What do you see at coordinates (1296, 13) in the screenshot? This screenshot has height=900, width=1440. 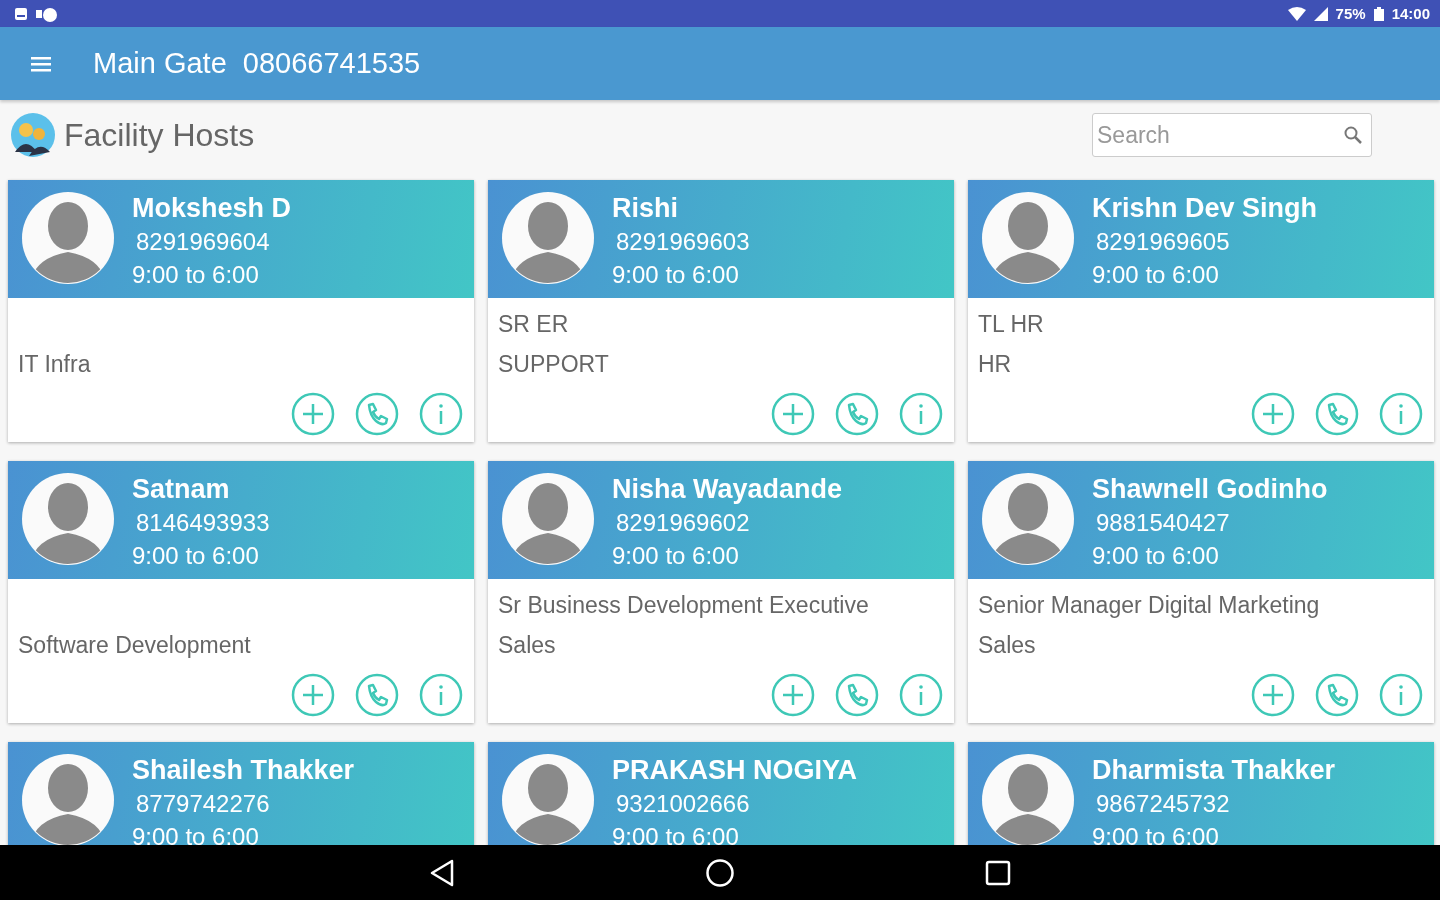 I see `wifi-icon` at bounding box center [1296, 13].